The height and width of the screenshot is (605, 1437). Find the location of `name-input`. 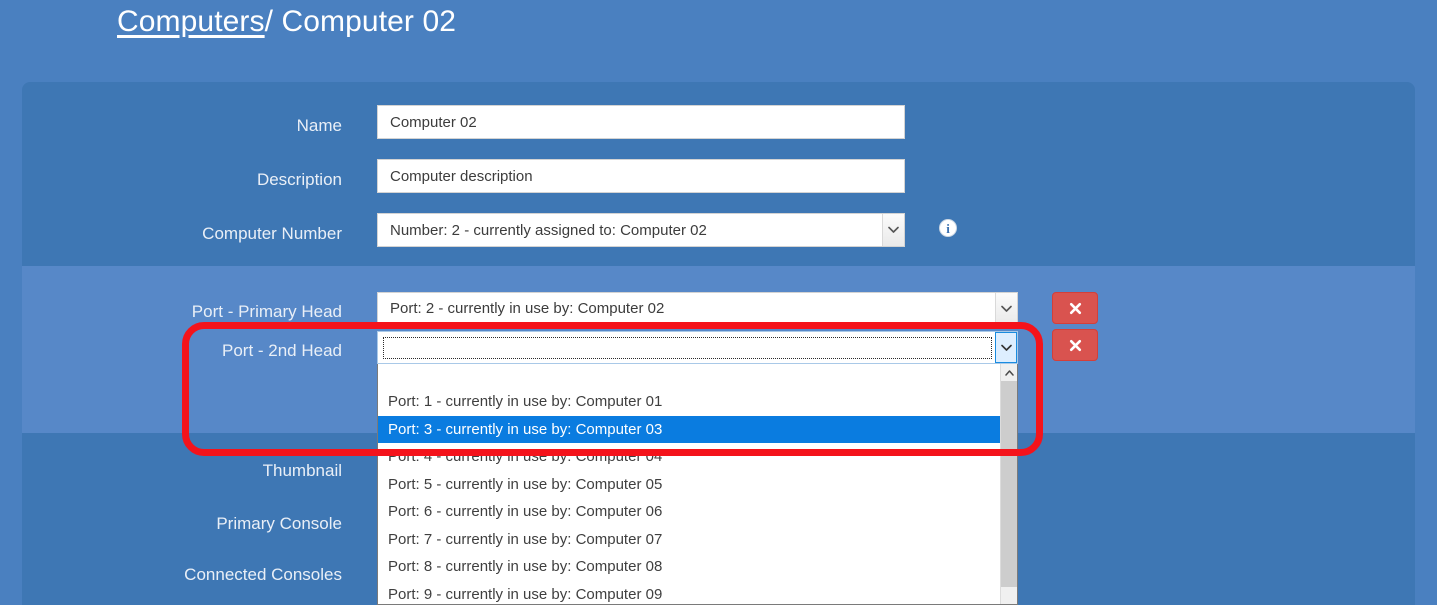

name-input is located at coordinates (641, 122).